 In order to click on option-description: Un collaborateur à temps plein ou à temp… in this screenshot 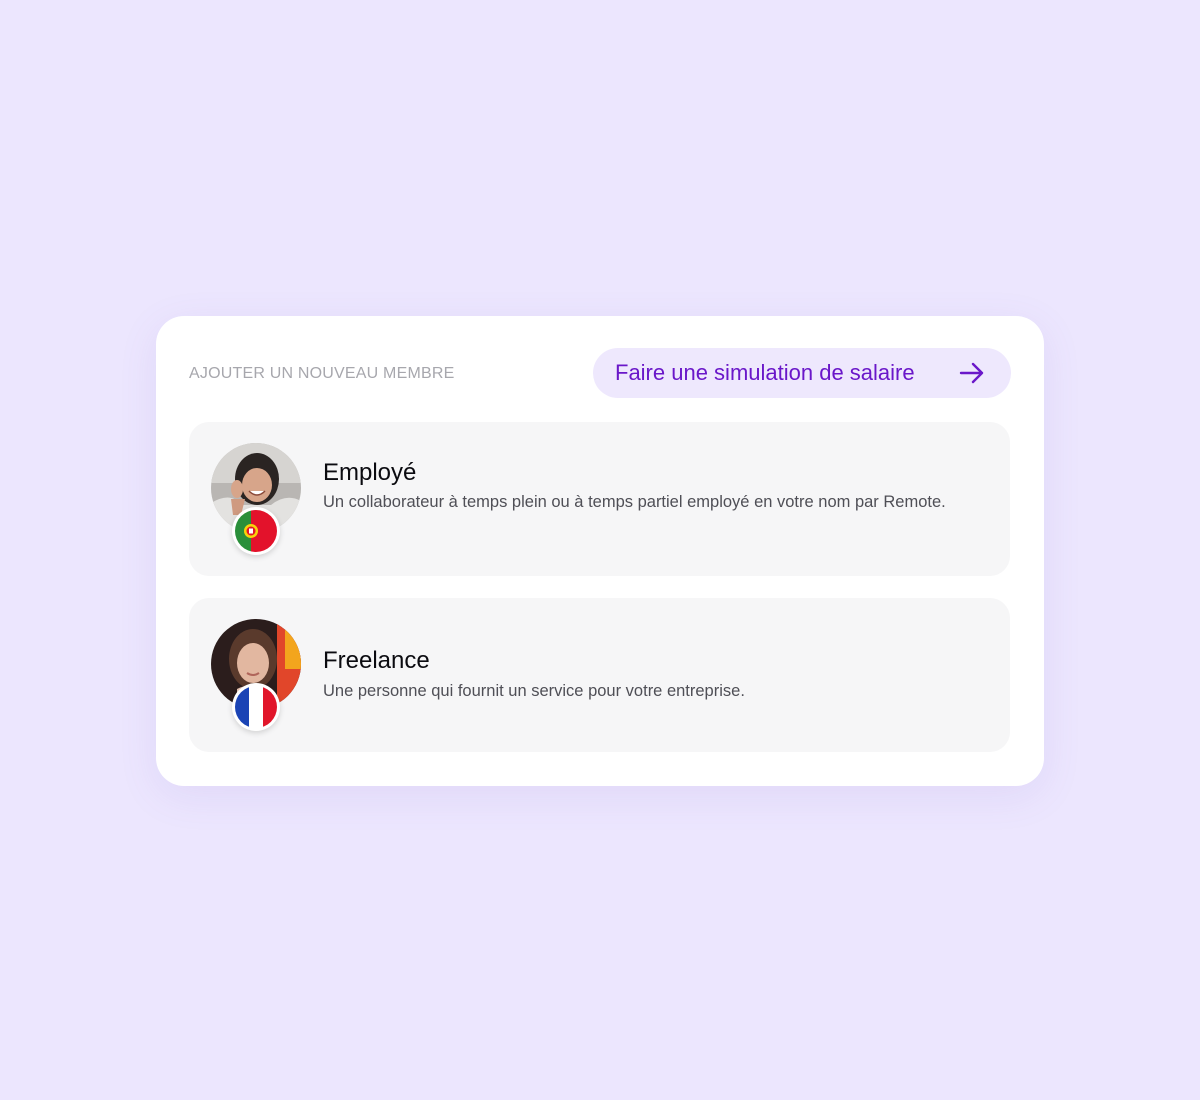, I will do `click(634, 502)`.